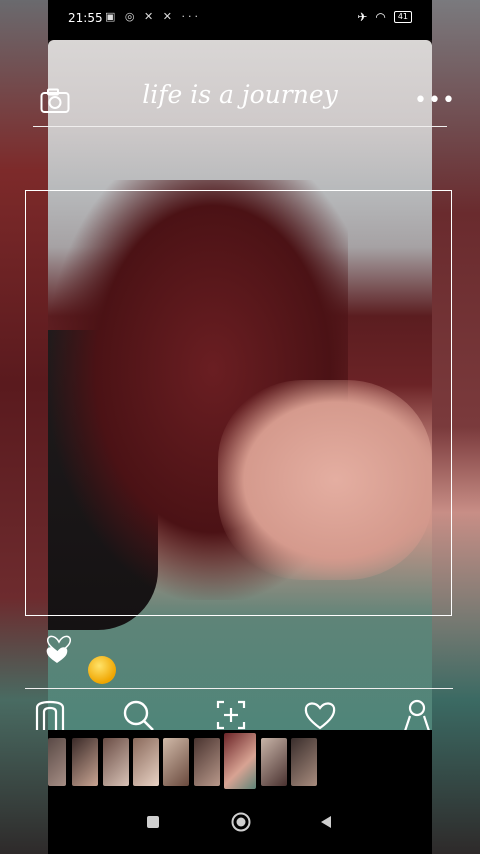 This screenshot has width=480, height=854. I want to click on profile-icon, so click(417, 715).